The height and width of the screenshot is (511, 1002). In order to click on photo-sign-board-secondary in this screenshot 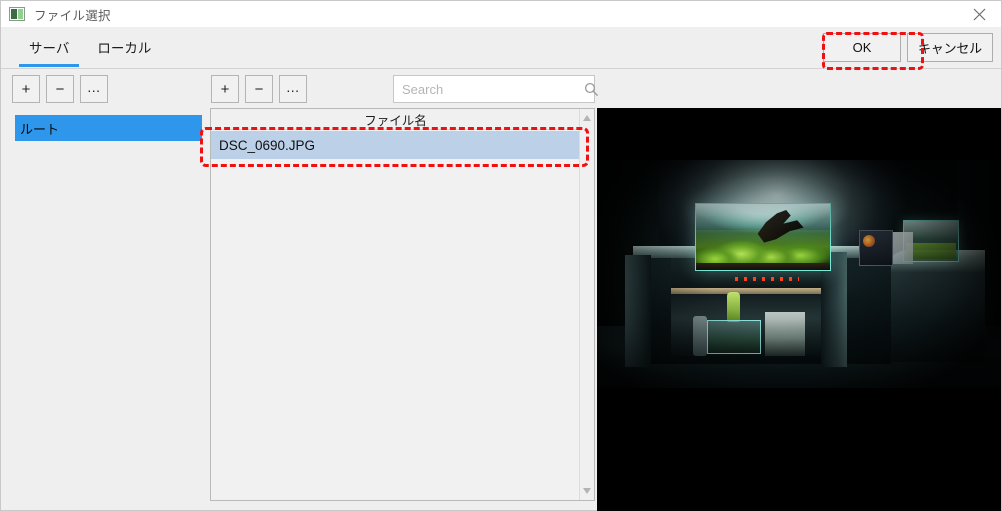, I will do `click(903, 248)`.